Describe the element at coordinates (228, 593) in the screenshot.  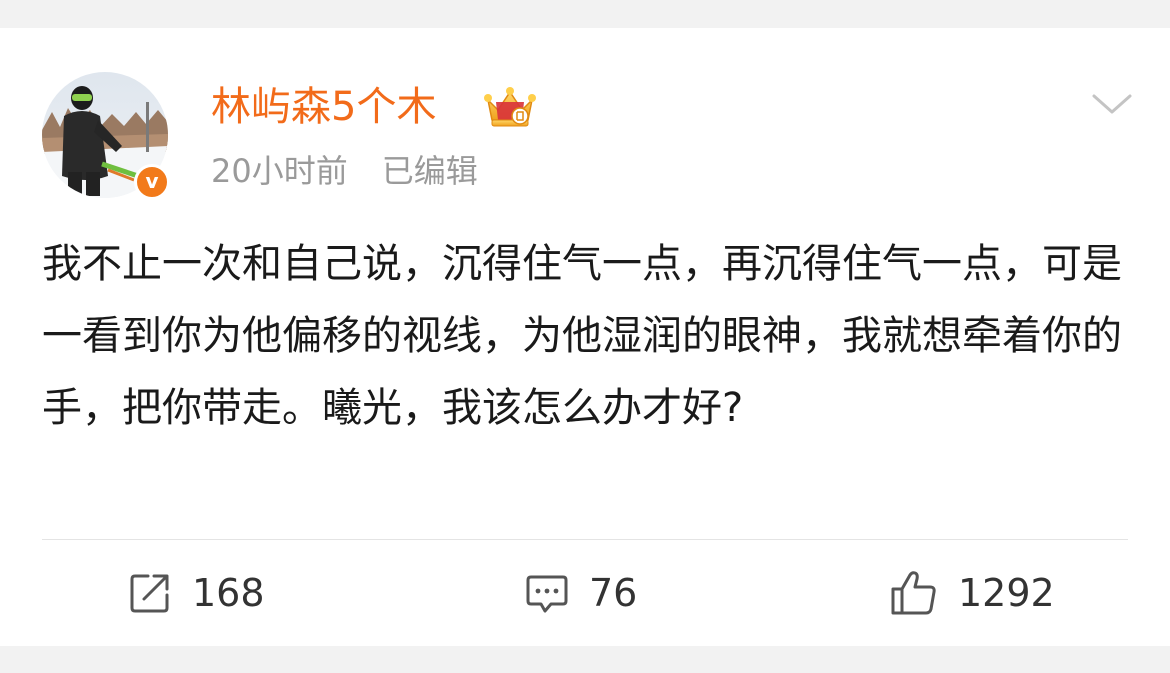
I see `repost-count: 168` at that location.